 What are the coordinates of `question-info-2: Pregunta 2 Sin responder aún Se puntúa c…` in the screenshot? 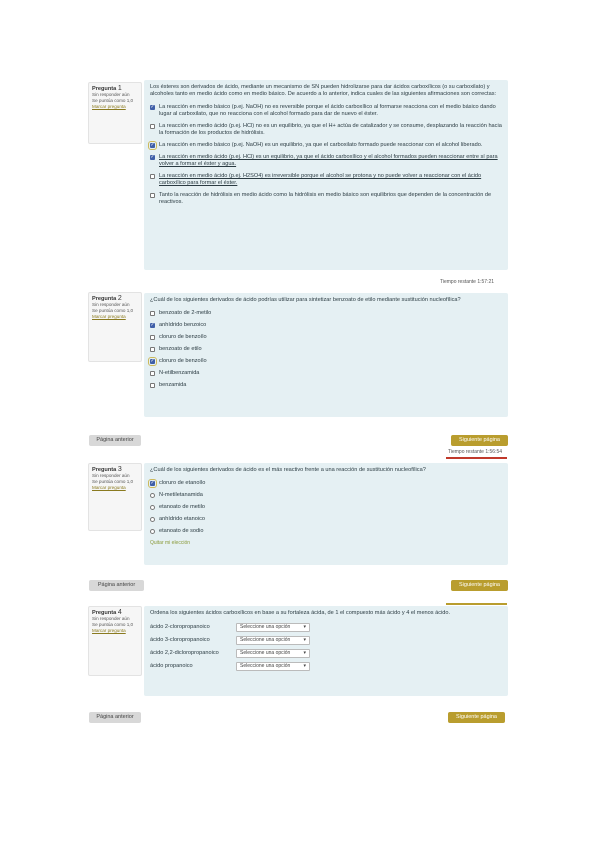 It's located at (115, 327).